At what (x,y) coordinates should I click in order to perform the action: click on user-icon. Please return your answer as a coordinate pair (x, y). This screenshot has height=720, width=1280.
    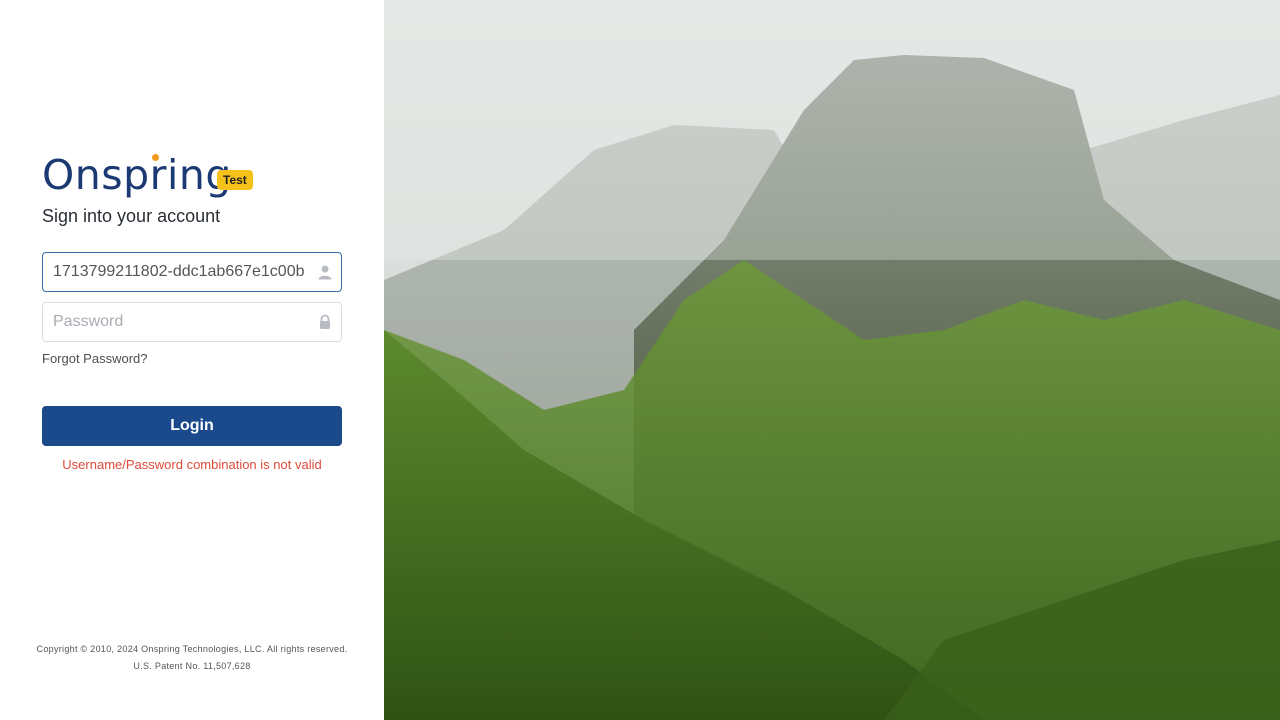
    Looking at the image, I should click on (325, 272).